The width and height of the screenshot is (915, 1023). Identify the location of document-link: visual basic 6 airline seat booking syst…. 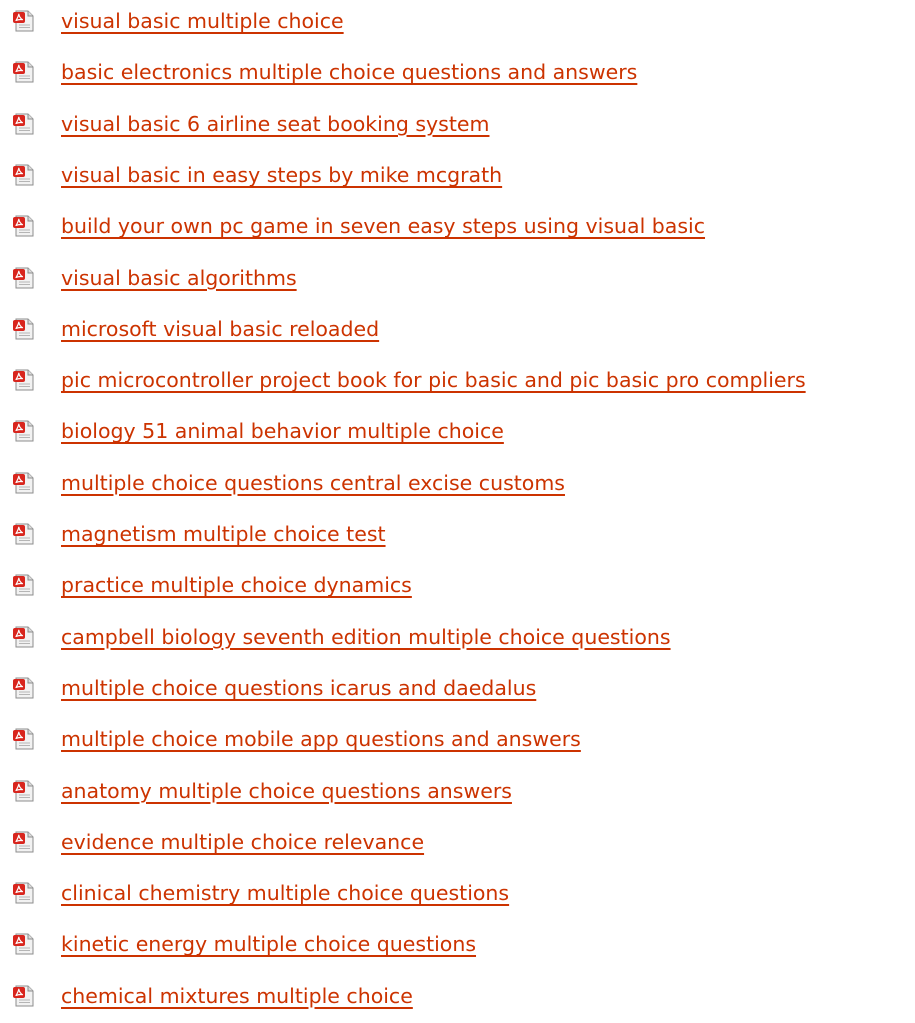
(275, 124).